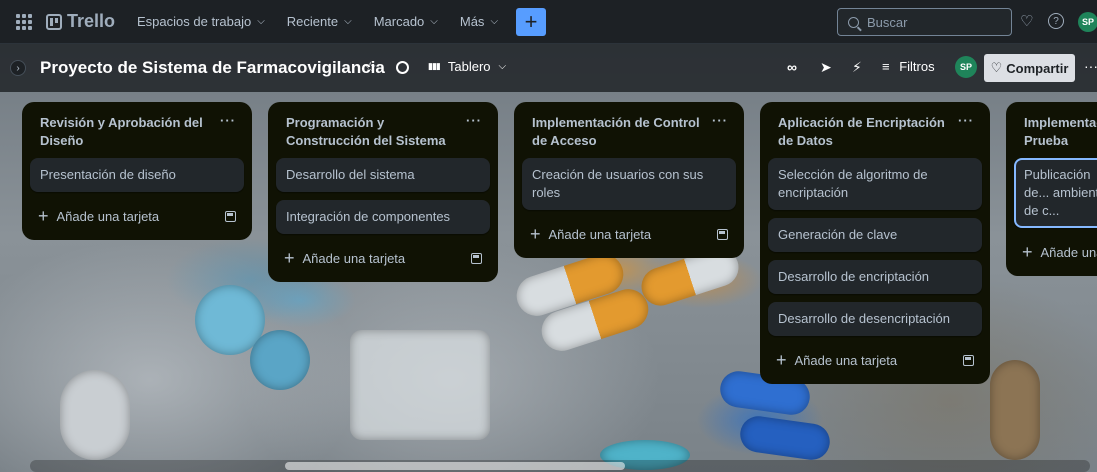 The height and width of the screenshot is (472, 1097). I want to click on brand-name: Trello, so click(91, 21).